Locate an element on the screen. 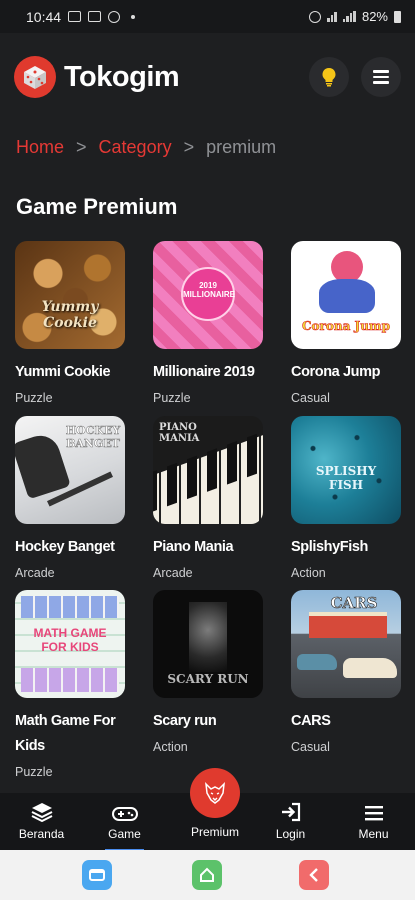 The height and width of the screenshot is (900, 415). brand-name: Tokogim is located at coordinates (122, 76).